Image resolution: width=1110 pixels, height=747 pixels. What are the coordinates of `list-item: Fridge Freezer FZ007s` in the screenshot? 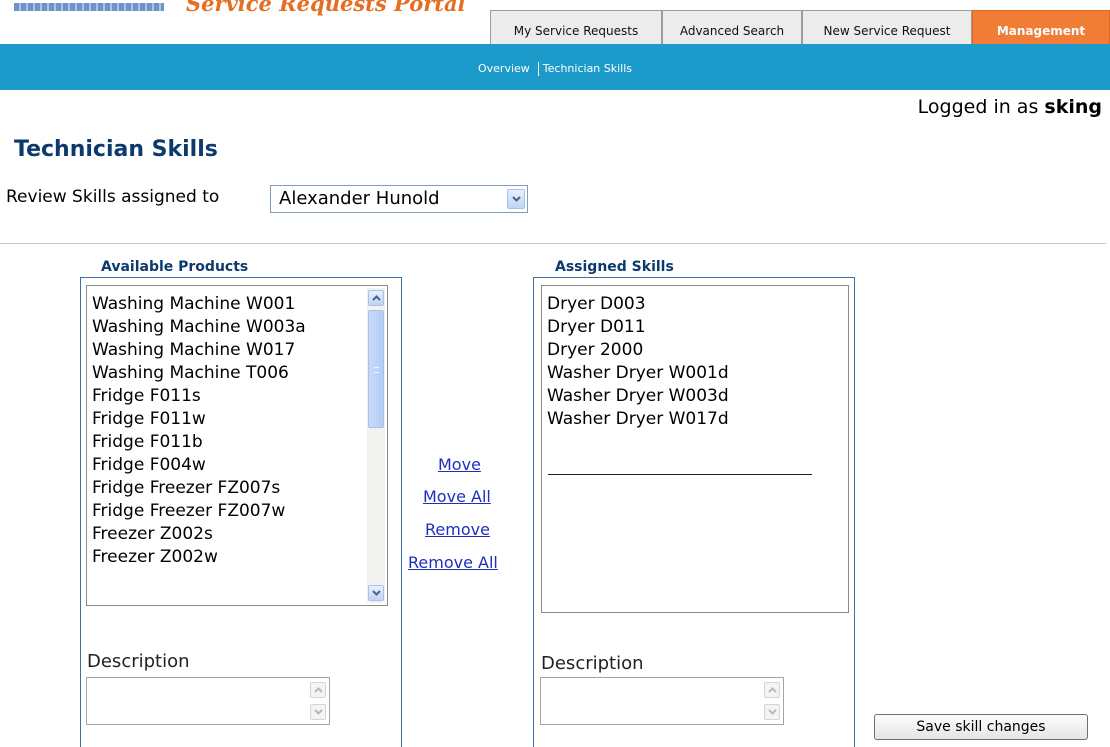 It's located at (186, 488).